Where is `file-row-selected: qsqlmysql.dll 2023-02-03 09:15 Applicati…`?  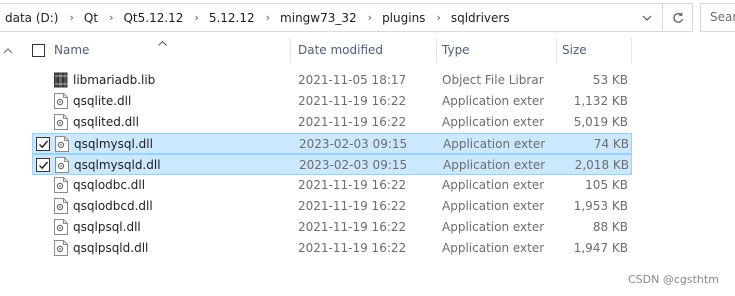
file-row-selected: qsqlmysql.dll 2023-02-03 09:15 Applicati… is located at coordinates (332, 143).